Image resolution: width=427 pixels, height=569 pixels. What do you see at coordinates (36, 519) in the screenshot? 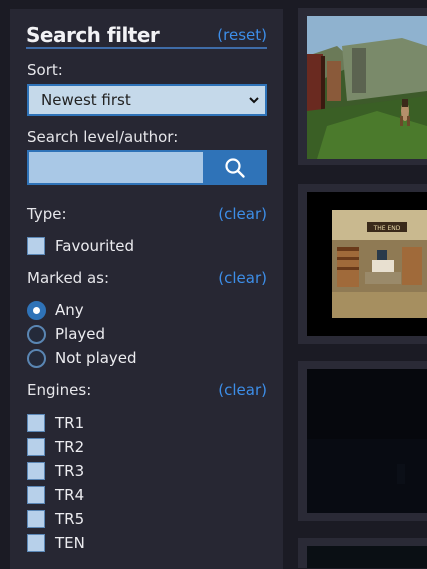
I see `tr5-checkbox` at bounding box center [36, 519].